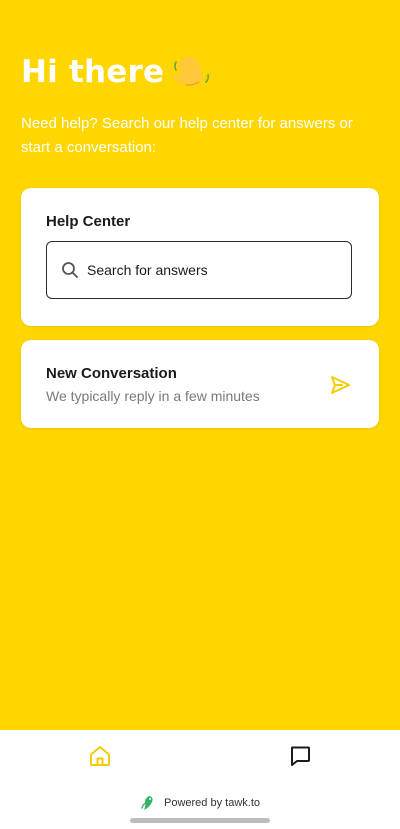 The height and width of the screenshot is (829, 400). Describe the element at coordinates (300, 756) in the screenshot. I see `chat-icon` at that location.